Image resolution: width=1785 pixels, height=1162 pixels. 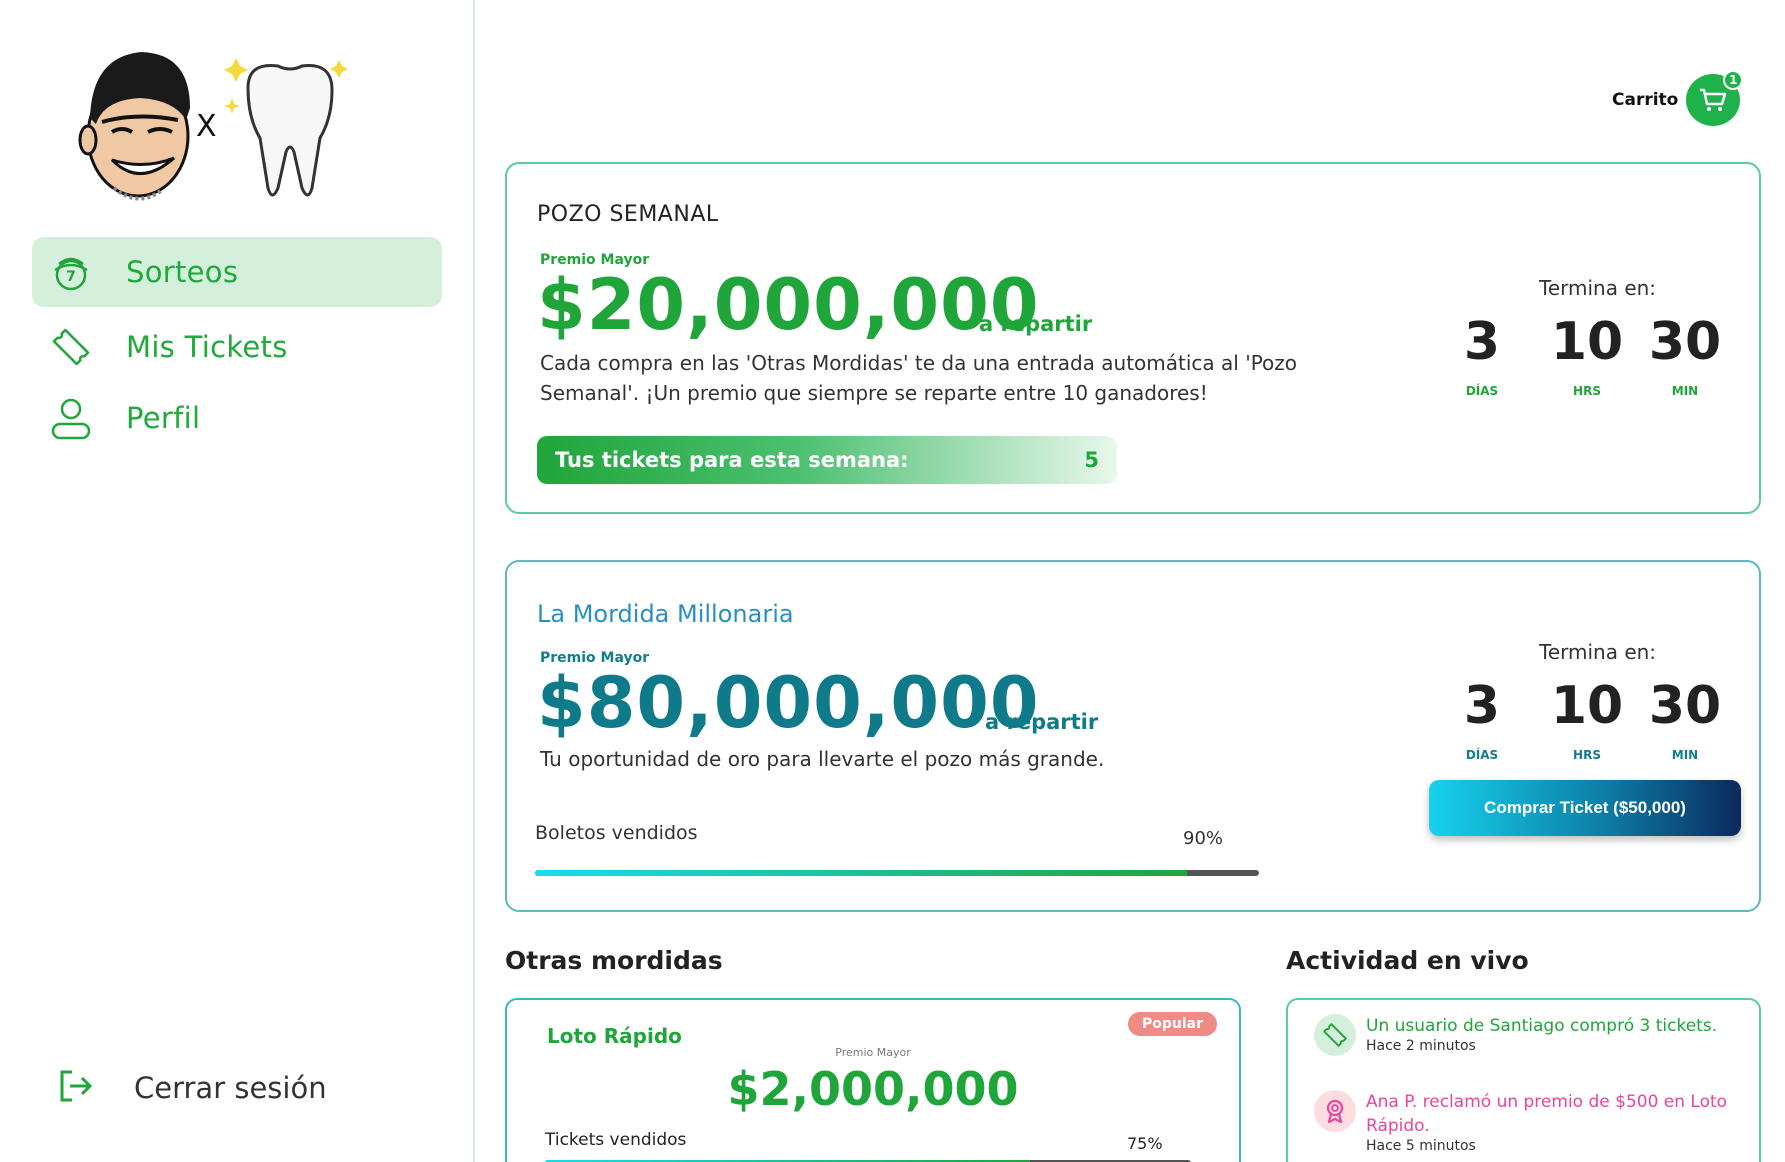 I want to click on sidebar-item-mis-tickets: Mis Tickets, so click(x=237, y=347).